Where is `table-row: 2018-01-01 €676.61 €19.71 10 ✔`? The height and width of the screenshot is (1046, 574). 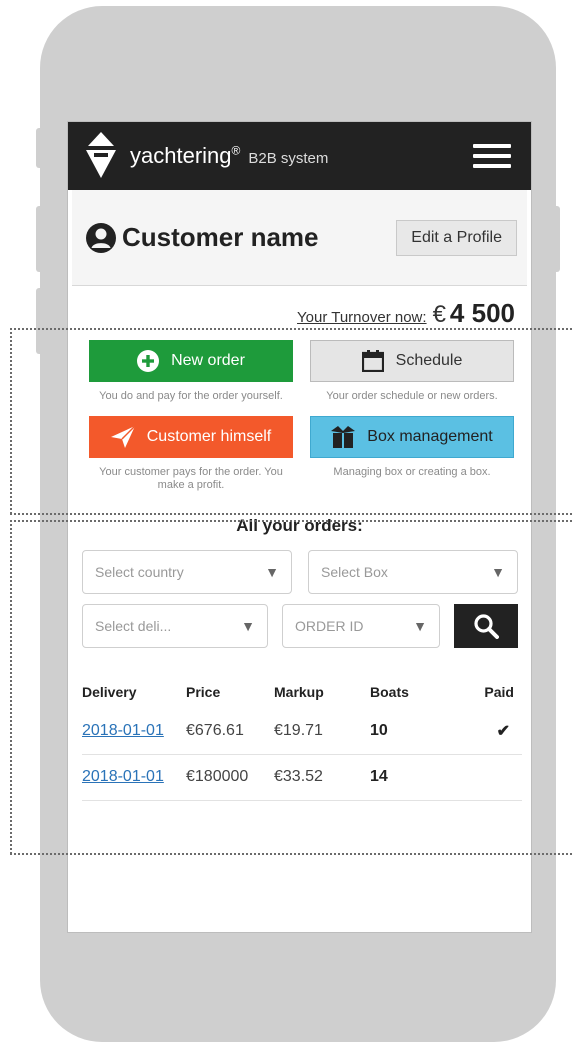
table-row: 2018-01-01 €676.61 €19.71 10 ✔ is located at coordinates (302, 731).